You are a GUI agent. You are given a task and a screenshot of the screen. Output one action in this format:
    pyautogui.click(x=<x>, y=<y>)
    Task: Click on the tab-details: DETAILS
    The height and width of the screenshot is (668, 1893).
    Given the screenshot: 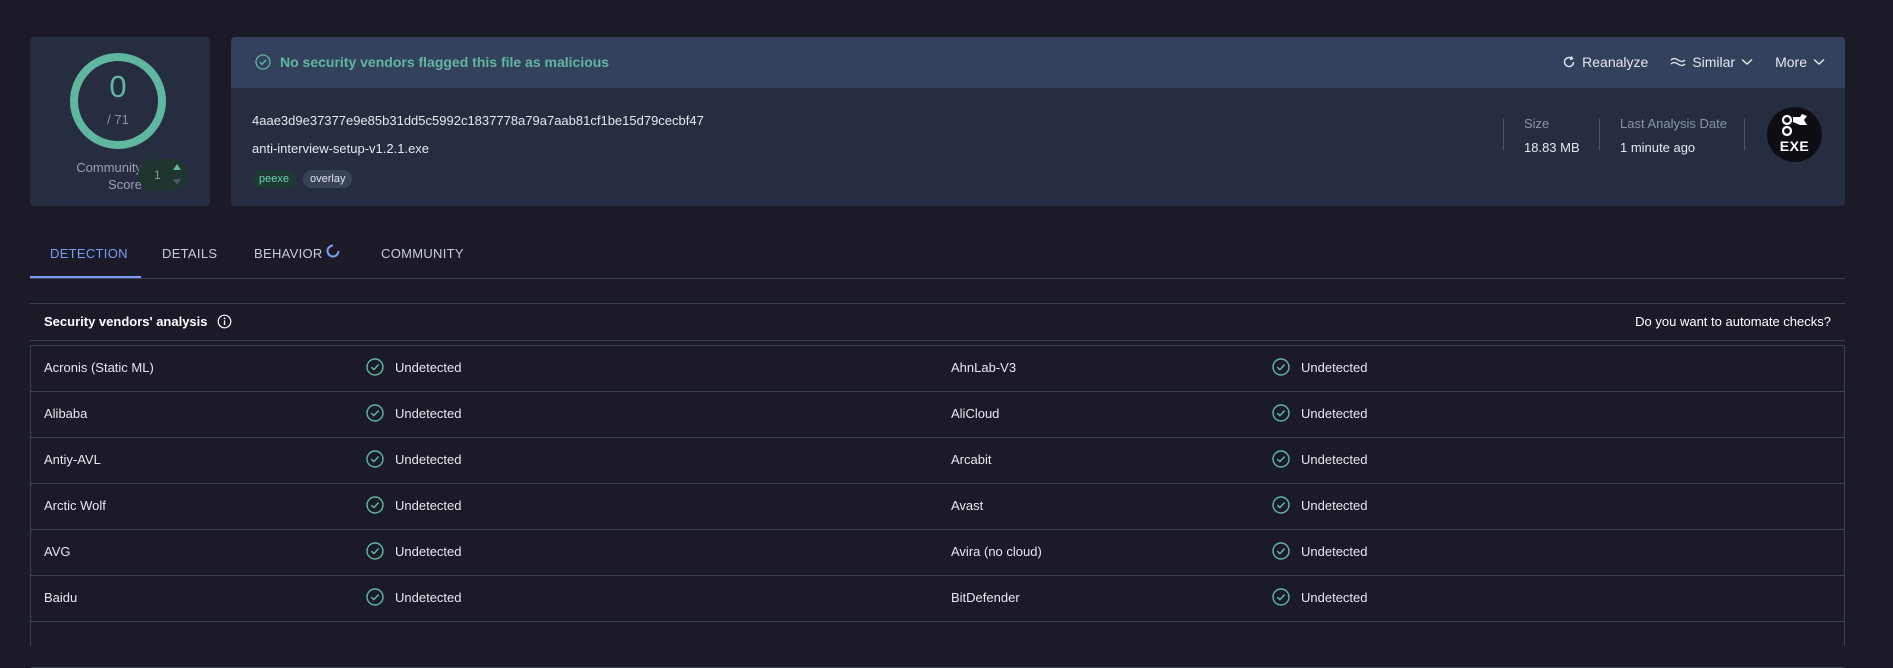 What is the action you would take?
    pyautogui.click(x=189, y=253)
    